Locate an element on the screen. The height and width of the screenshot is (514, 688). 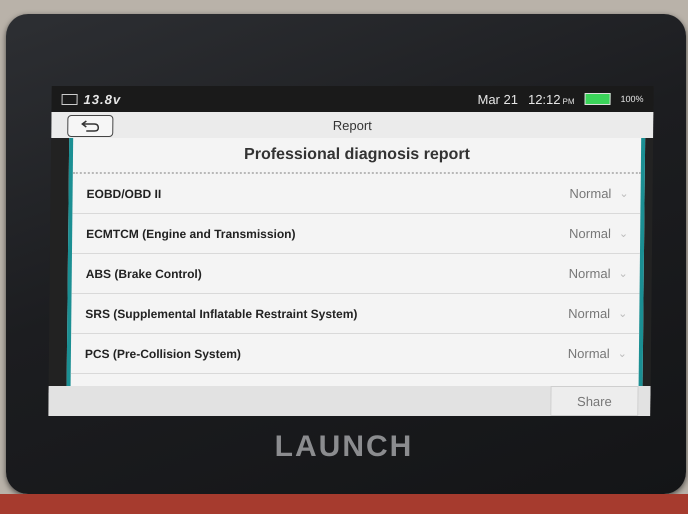
status-bar: 13.8v Mar 21 12:12 PM 100% is located at coordinates (352, 99).